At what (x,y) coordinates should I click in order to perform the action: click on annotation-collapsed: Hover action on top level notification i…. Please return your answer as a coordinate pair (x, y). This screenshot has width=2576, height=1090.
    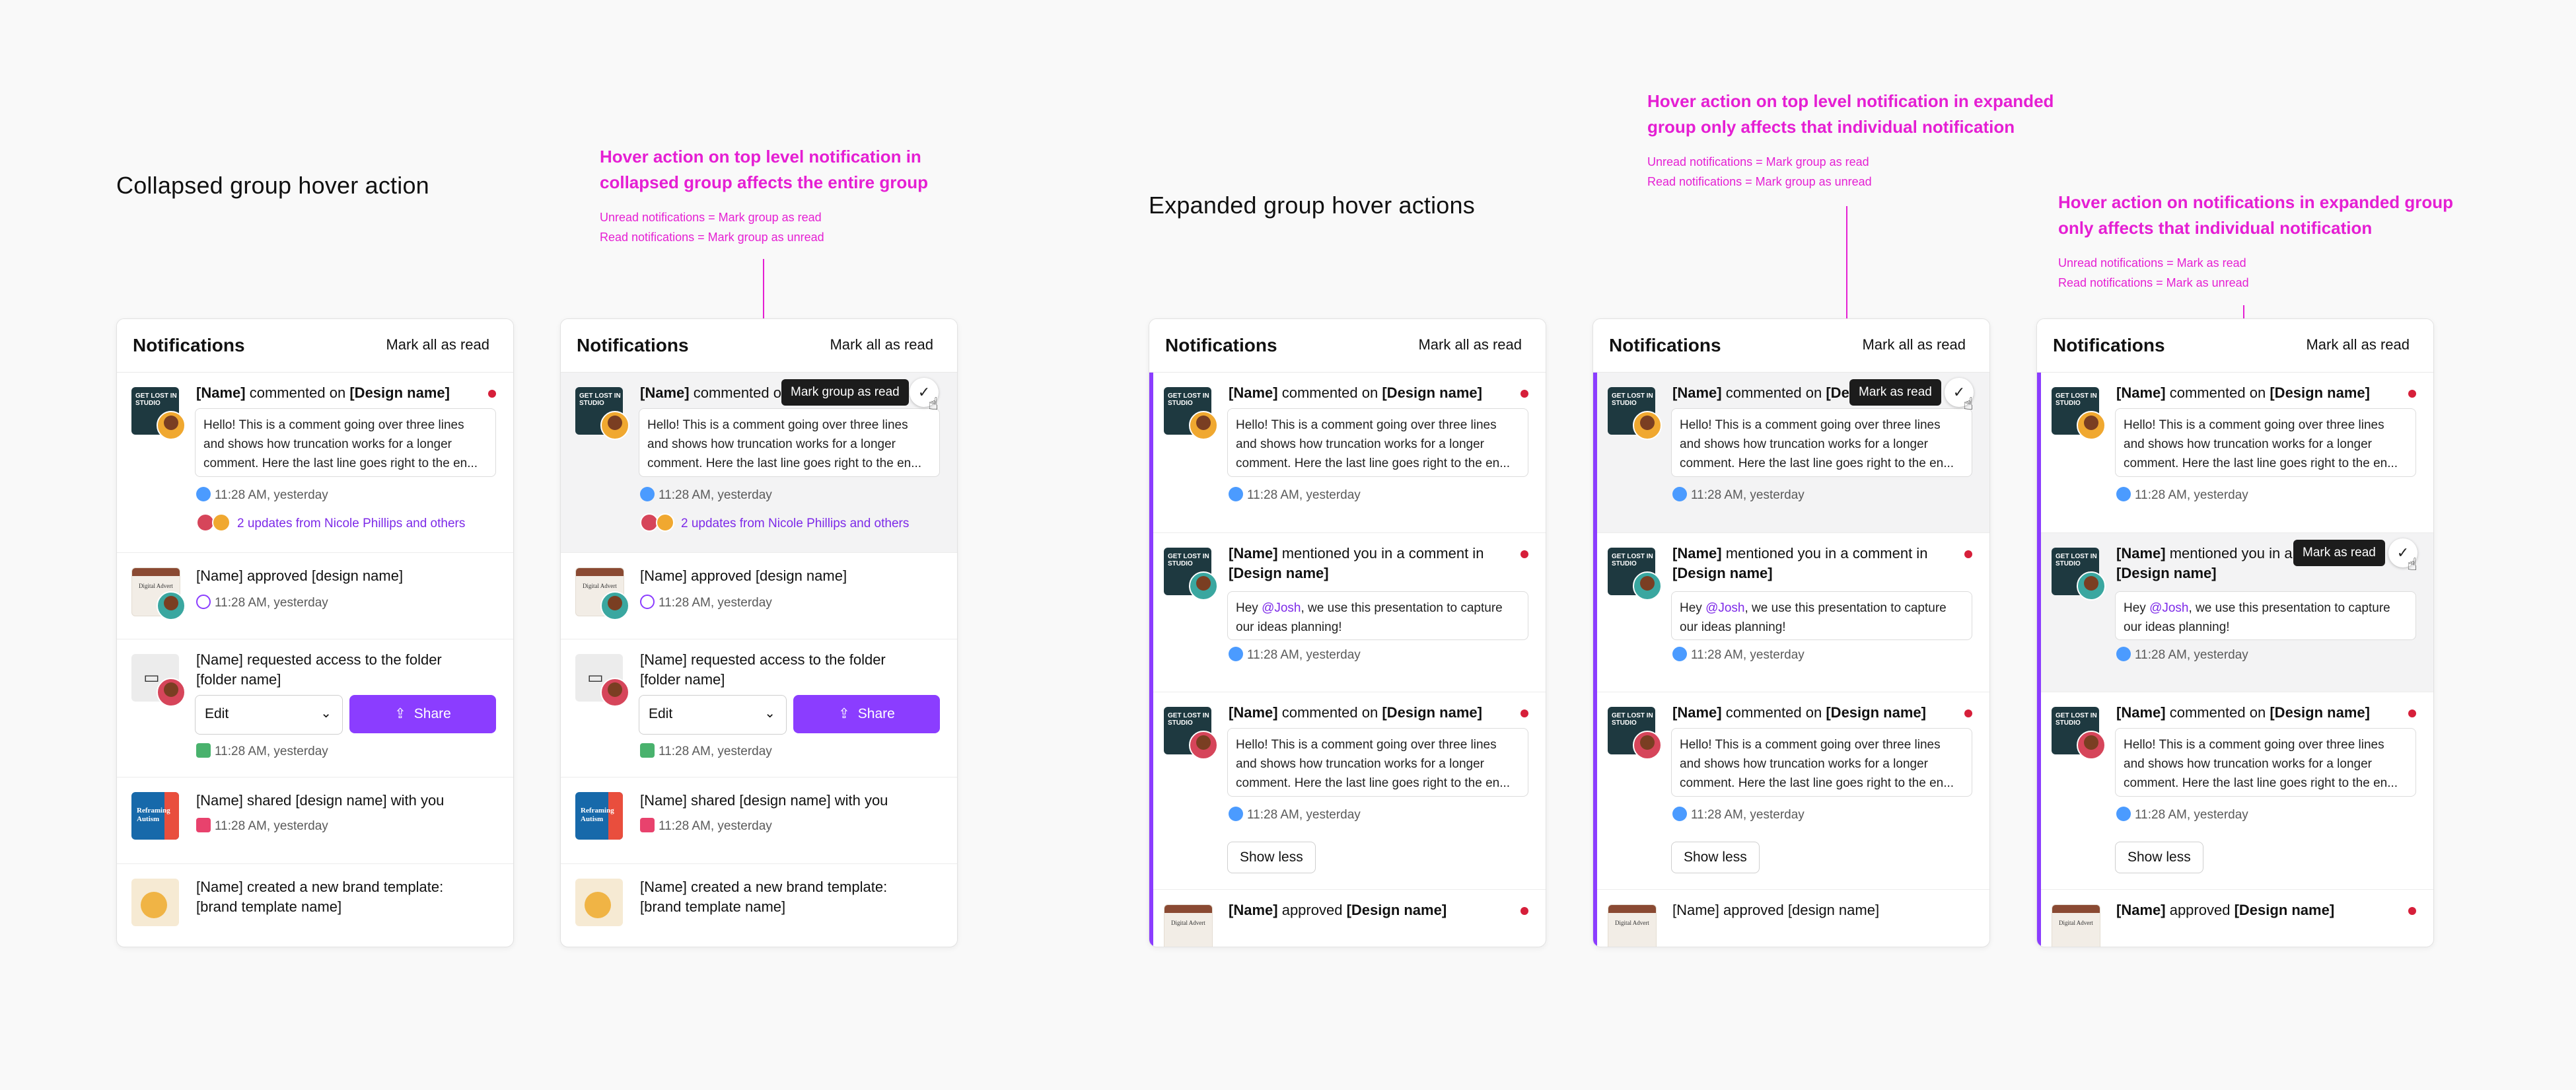
    Looking at the image, I should click on (764, 196).